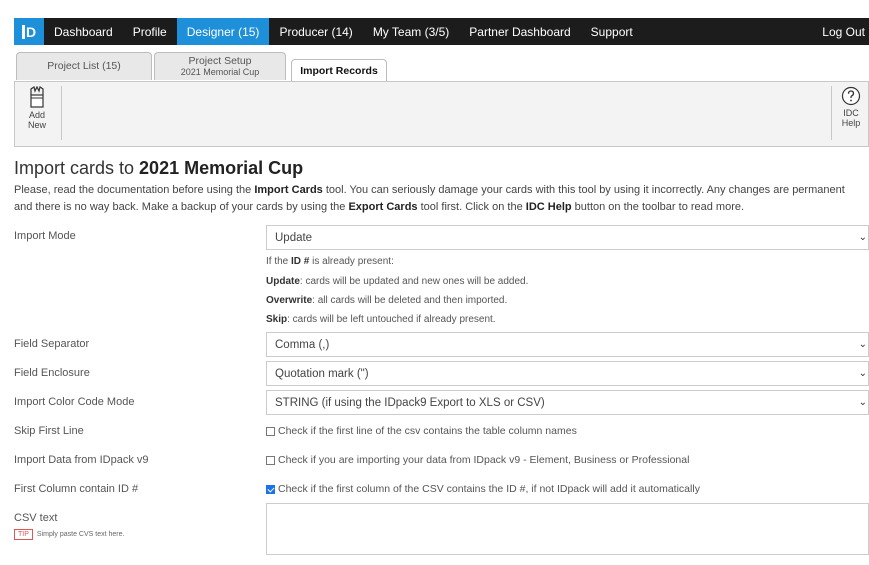 This screenshot has height=565, width=869. What do you see at coordinates (52, 373) in the screenshot?
I see `field-enclosure-label: Field Enclosure` at bounding box center [52, 373].